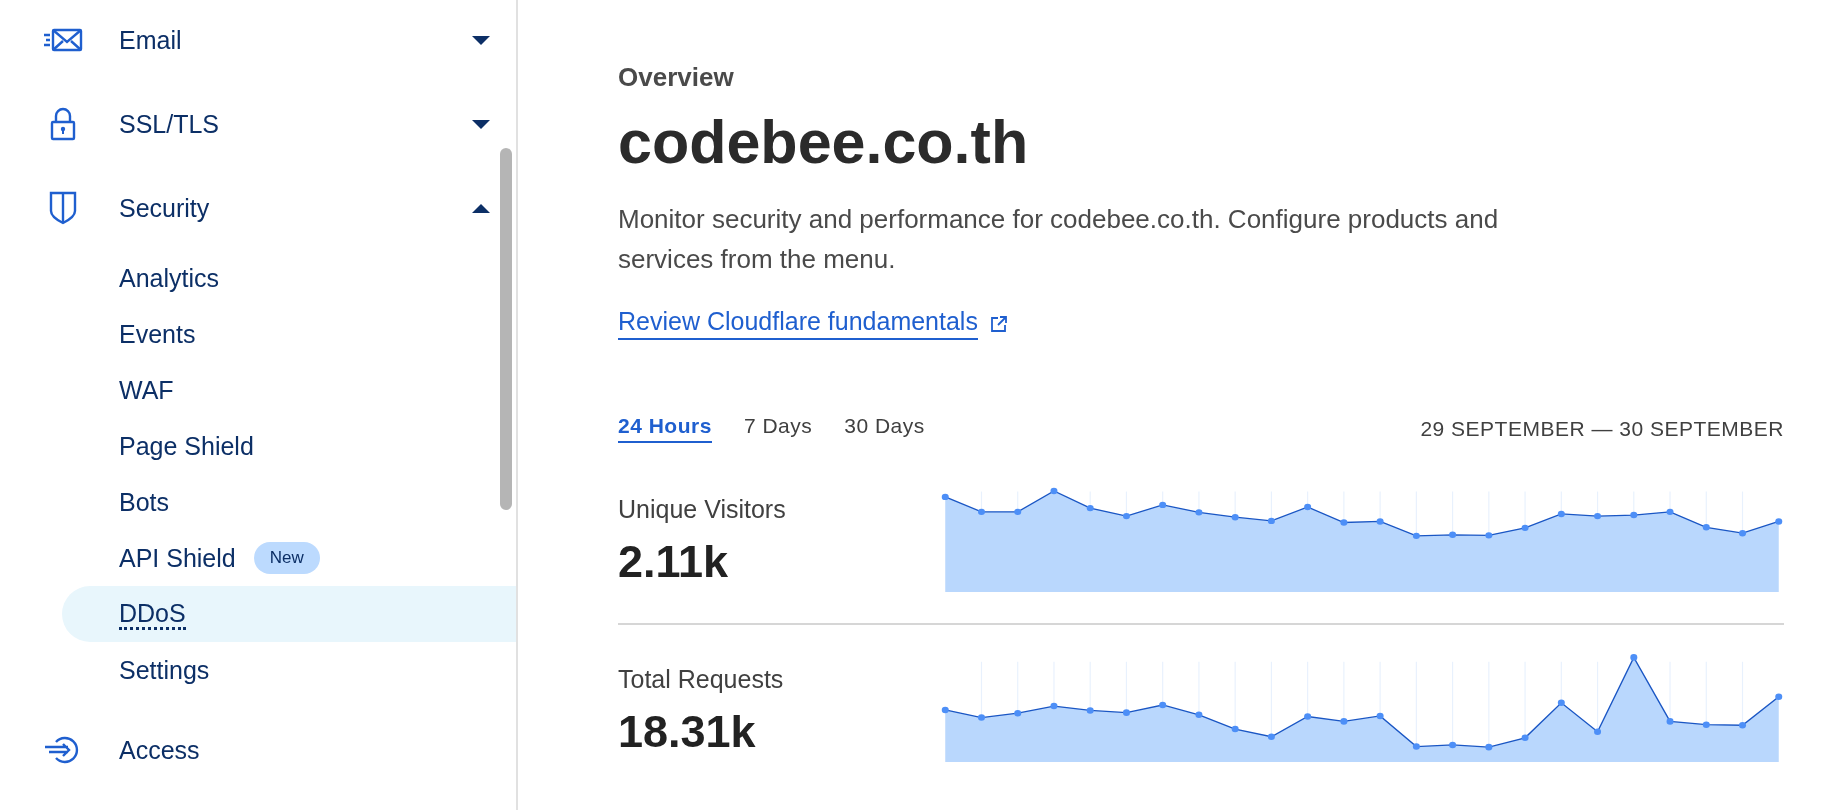 Image resolution: width=1824 pixels, height=810 pixels. Describe the element at coordinates (798, 323) in the screenshot. I see `fundamentals-link: Review Cloudflare fundamentals` at that location.